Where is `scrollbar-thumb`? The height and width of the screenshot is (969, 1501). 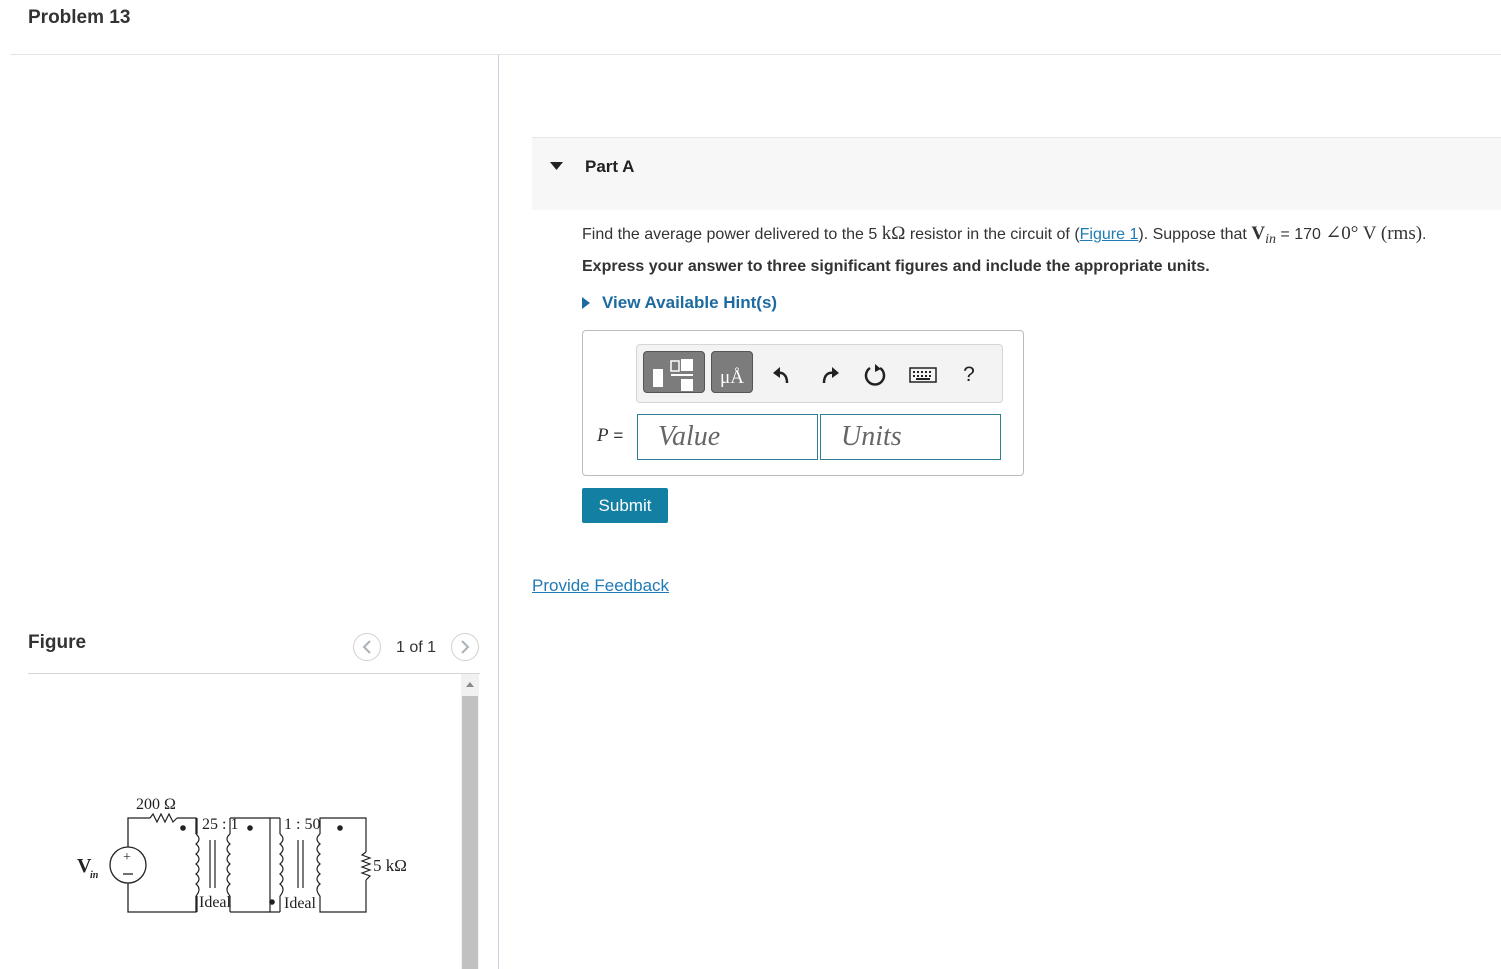
scrollbar-thumb is located at coordinates (470, 832).